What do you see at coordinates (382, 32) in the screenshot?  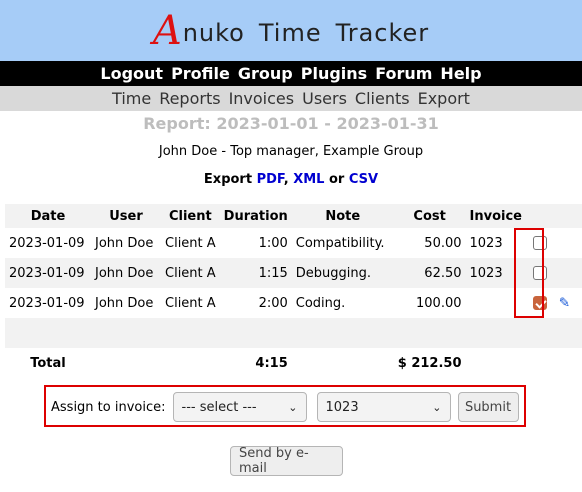 I see `logo-word-3: Tracker` at bounding box center [382, 32].